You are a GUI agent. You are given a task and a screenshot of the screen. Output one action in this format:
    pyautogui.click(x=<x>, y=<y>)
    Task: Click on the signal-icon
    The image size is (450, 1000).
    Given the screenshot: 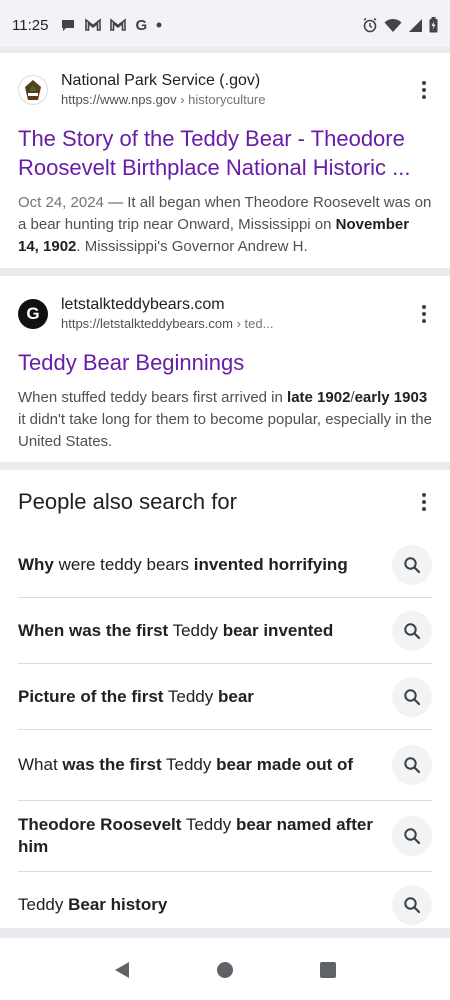 What is the action you would take?
    pyautogui.click(x=415, y=25)
    